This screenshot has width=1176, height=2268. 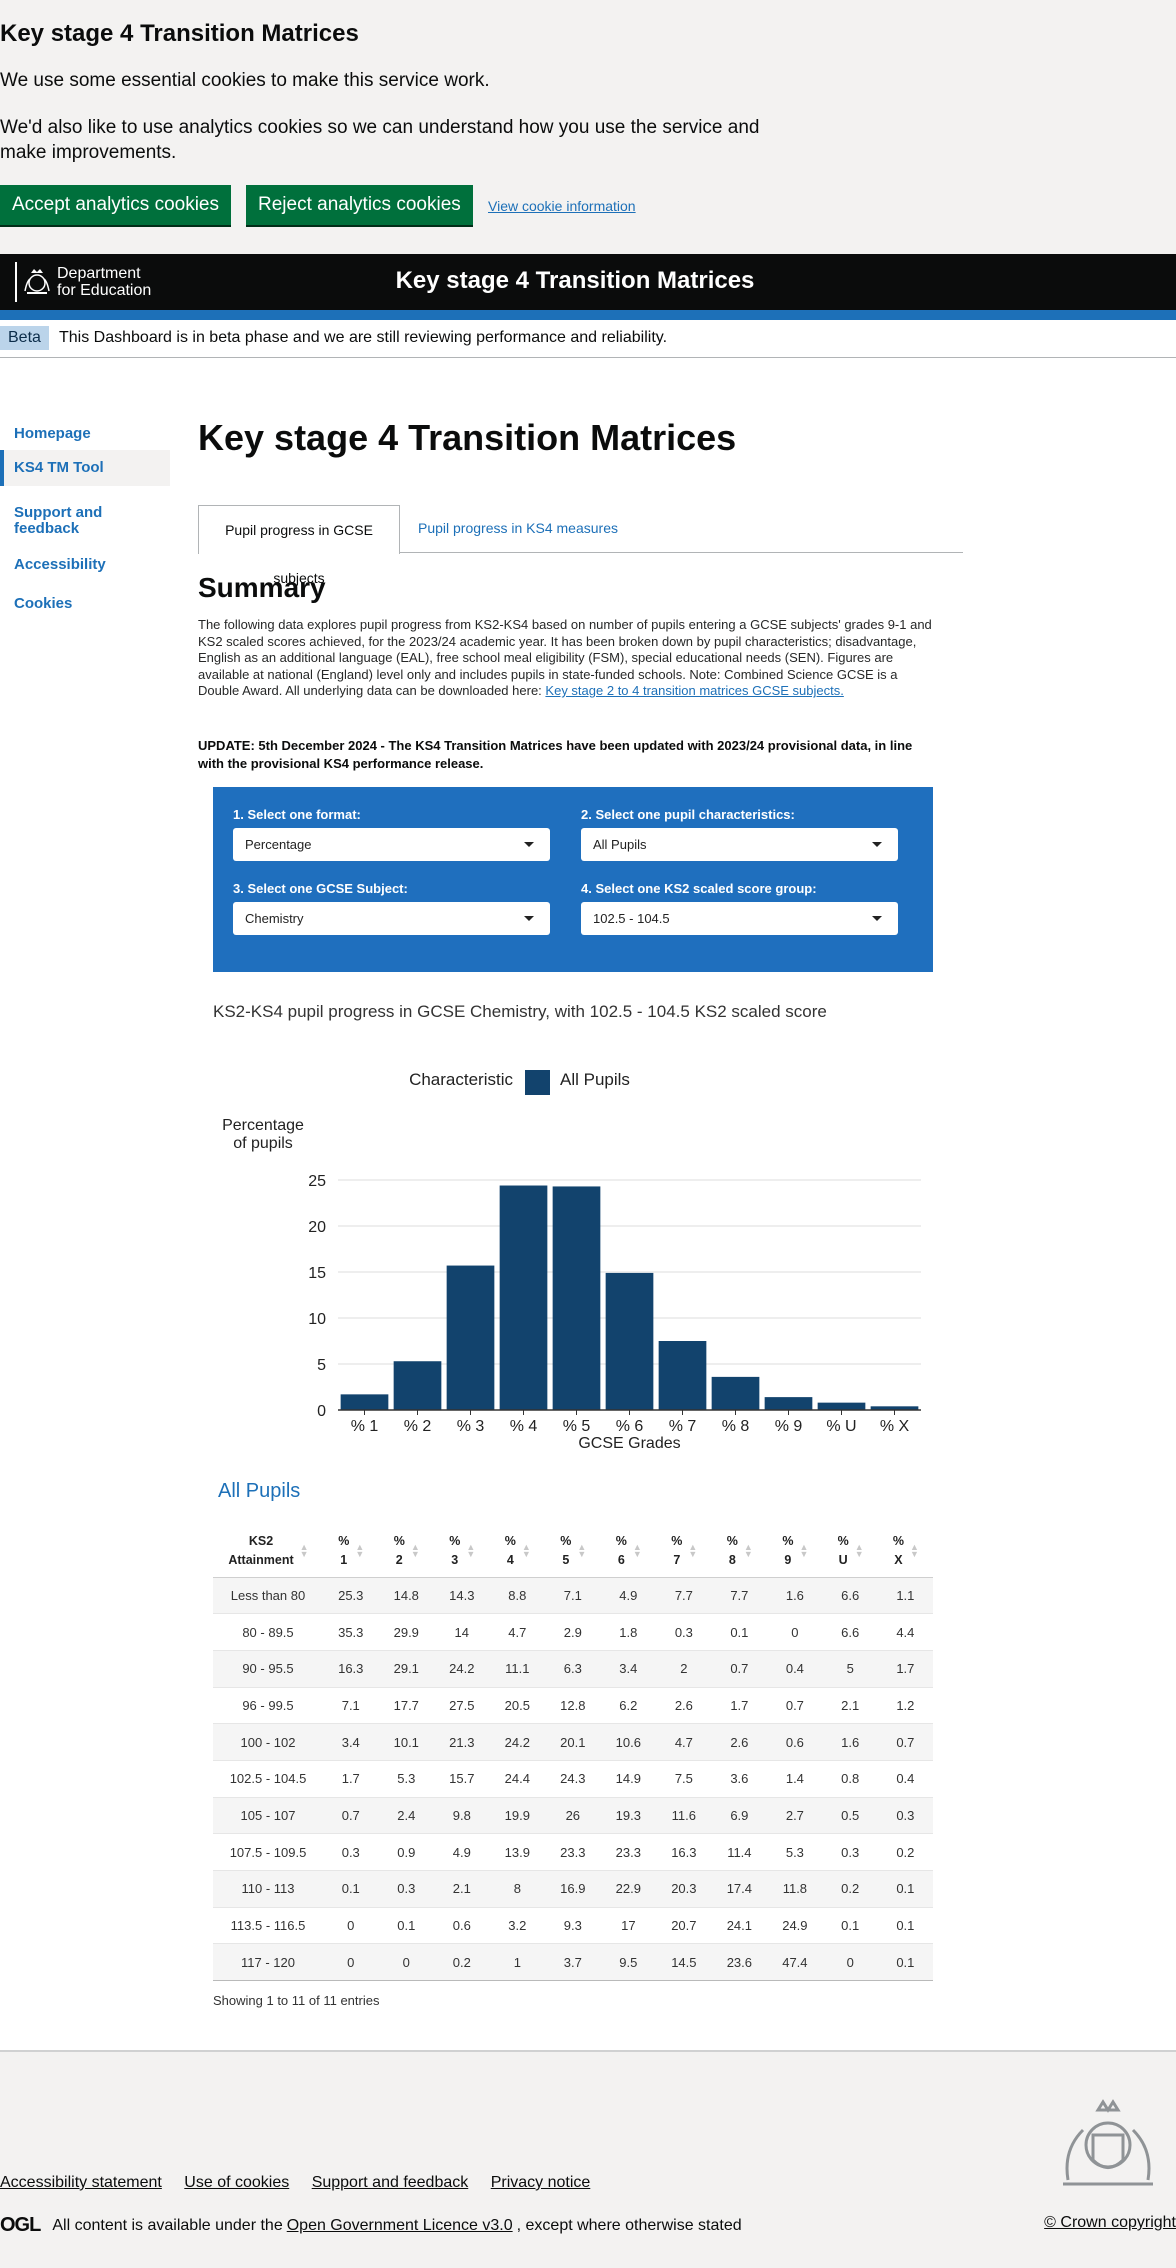 I want to click on sidebar-item-cookies: Cookies, so click(x=43, y=603).